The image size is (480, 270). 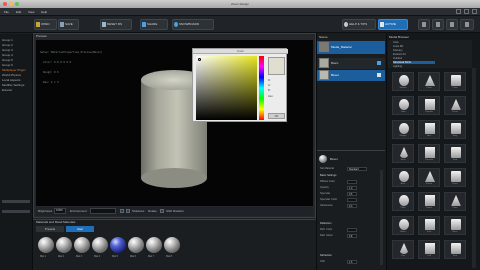 I want to click on reset-button: RESET RS, so click(x=116, y=24).